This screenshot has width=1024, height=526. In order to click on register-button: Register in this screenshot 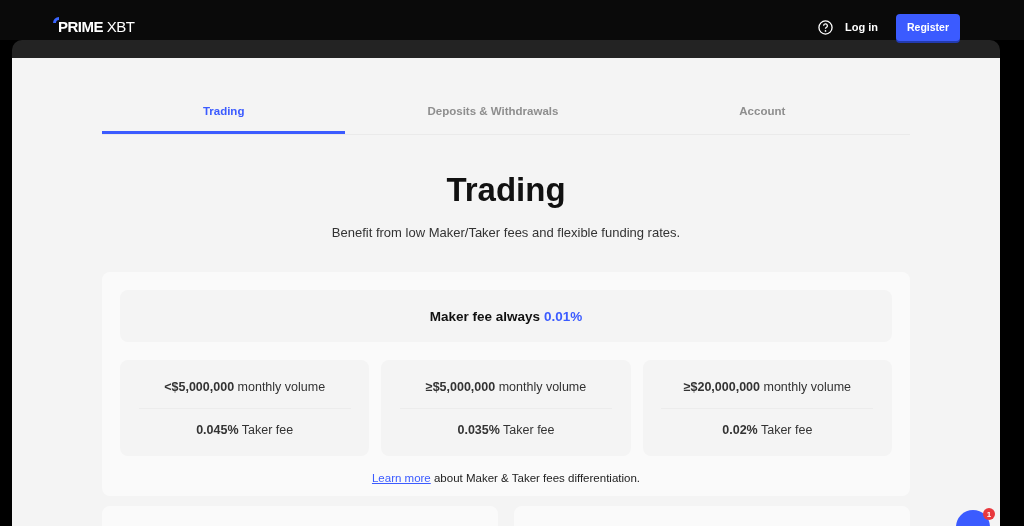, I will do `click(928, 27)`.